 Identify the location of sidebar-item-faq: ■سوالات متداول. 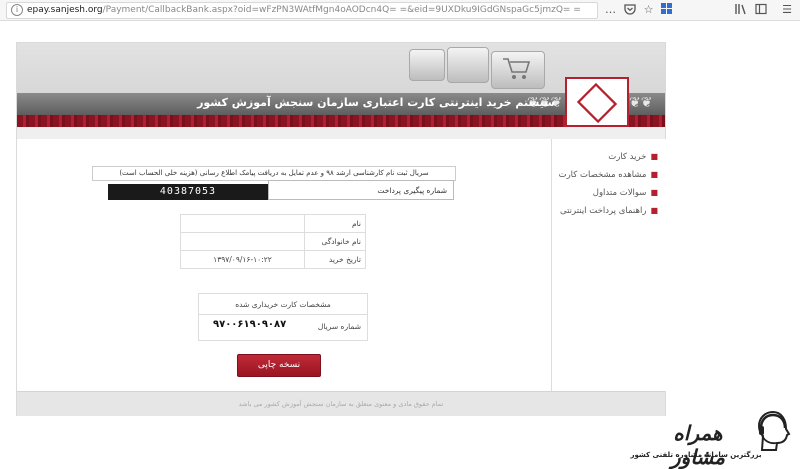
(625, 193).